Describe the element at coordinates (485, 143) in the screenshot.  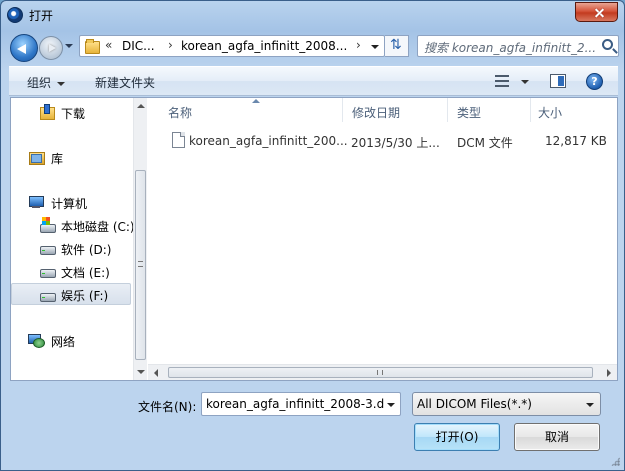
I see `file-type: DCM 文件` at that location.